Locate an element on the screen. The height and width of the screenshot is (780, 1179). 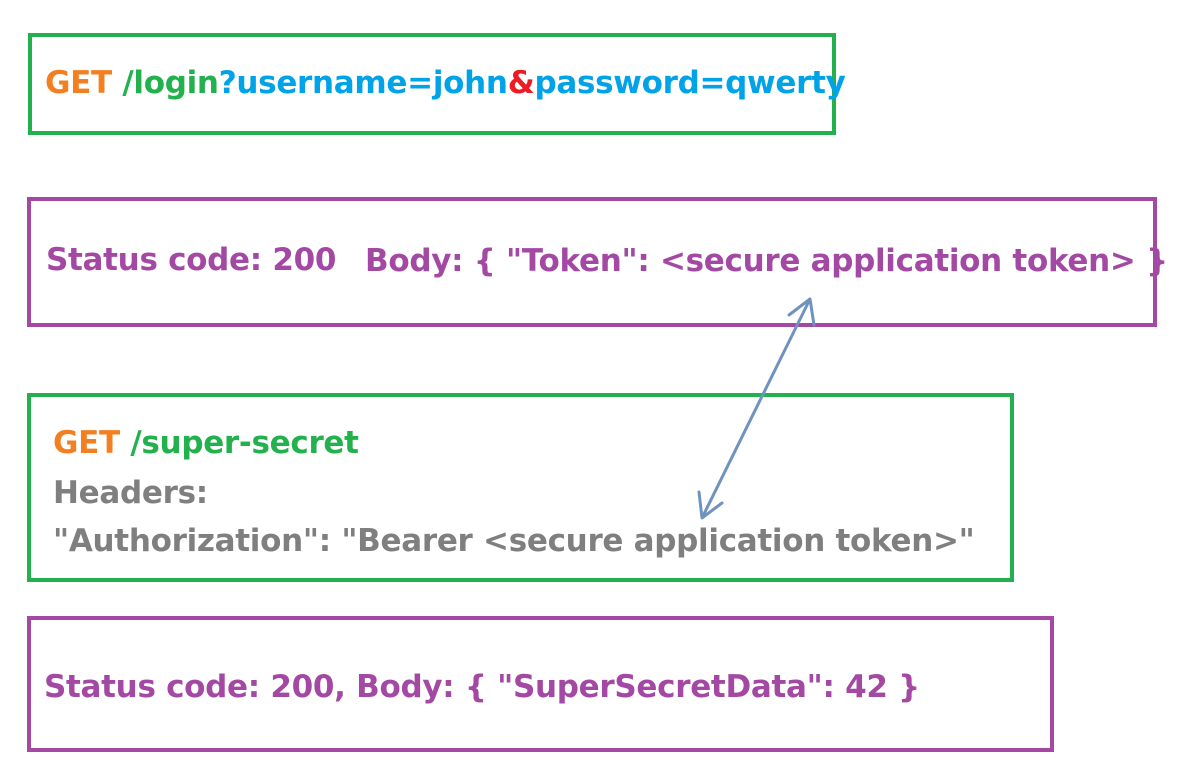
secret-request-line: GET /super-secret is located at coordinates (206, 443).